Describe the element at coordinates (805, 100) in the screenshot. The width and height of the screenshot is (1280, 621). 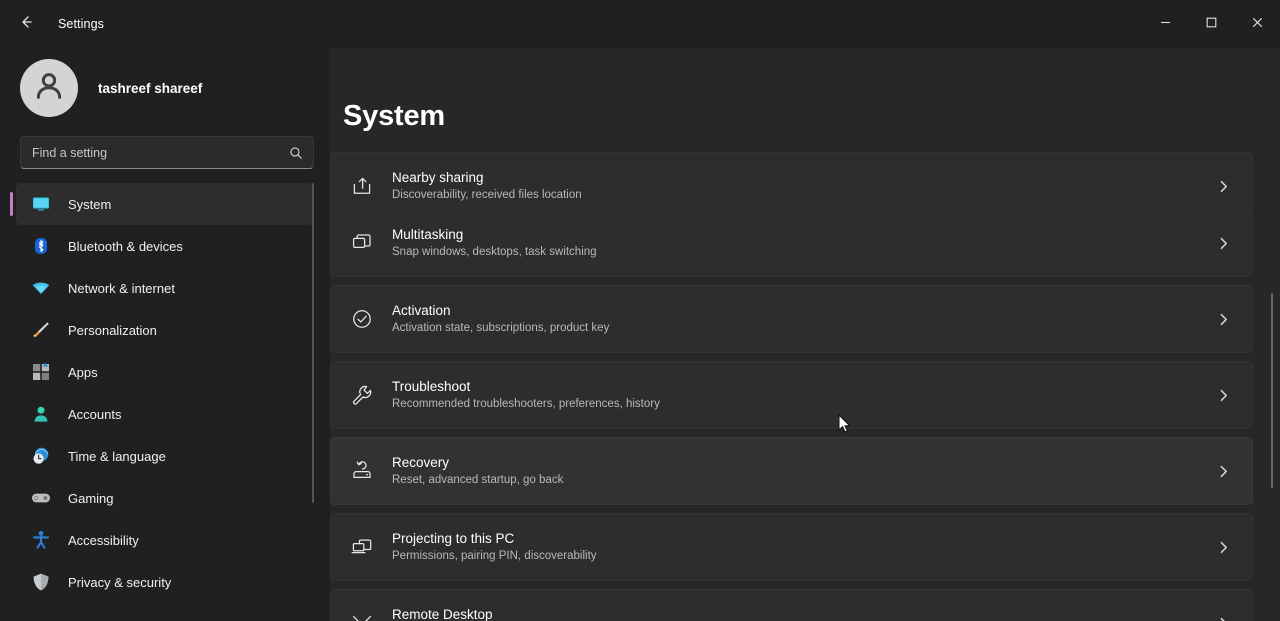
I see `content-top-mask` at that location.